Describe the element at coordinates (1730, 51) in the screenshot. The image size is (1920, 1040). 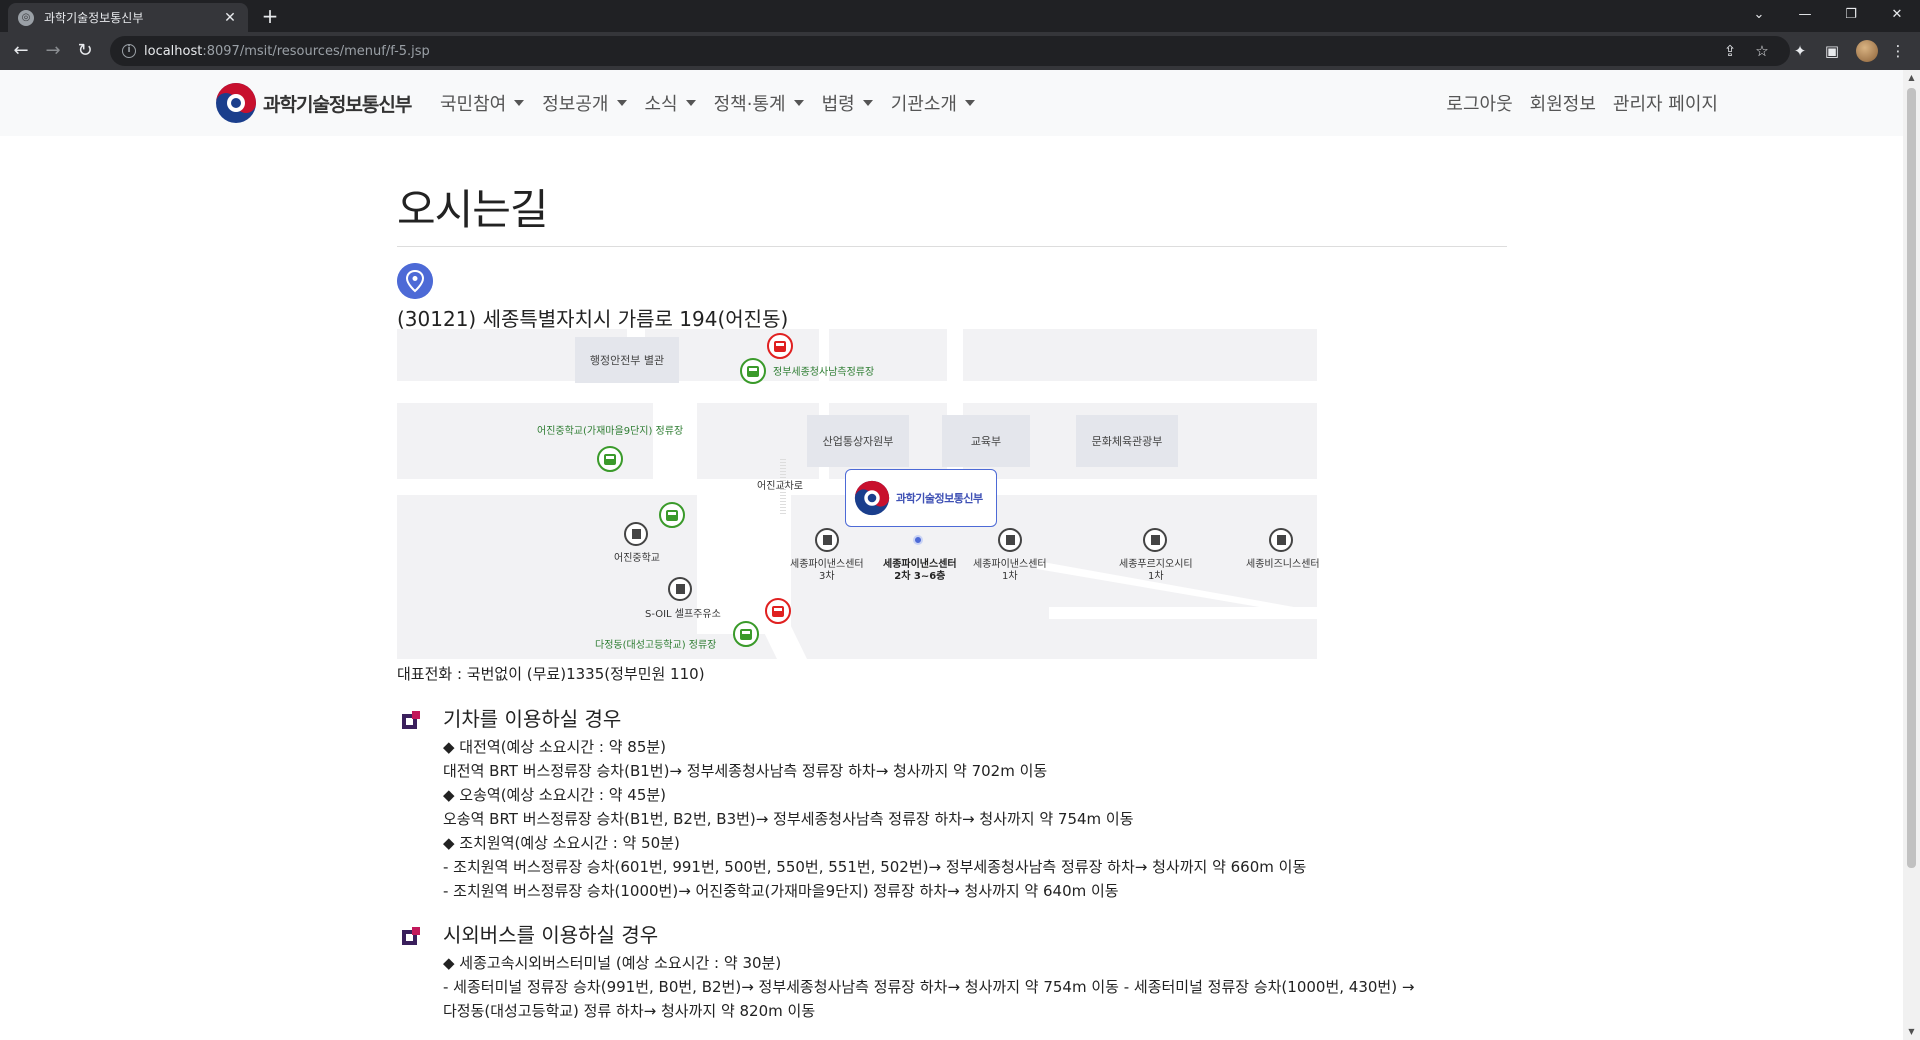
I see `share-icon: ⇪` at that location.